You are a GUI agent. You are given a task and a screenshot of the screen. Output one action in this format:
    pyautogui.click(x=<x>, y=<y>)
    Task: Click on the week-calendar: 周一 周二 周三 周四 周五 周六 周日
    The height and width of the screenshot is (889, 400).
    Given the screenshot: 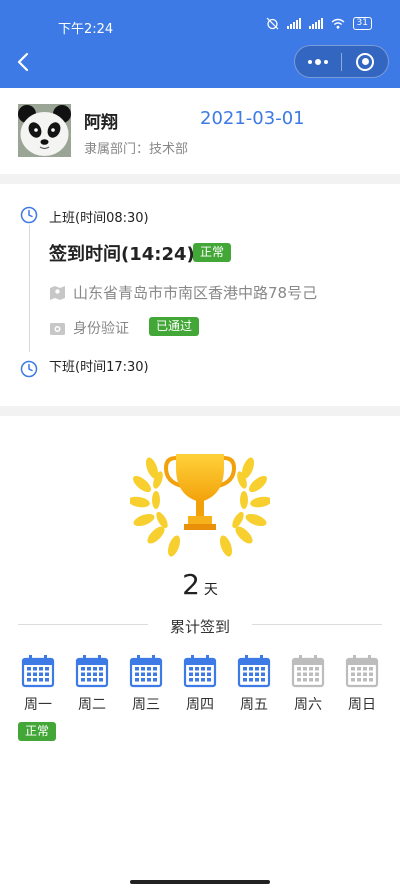 What is the action you would take?
    pyautogui.click(x=200, y=684)
    